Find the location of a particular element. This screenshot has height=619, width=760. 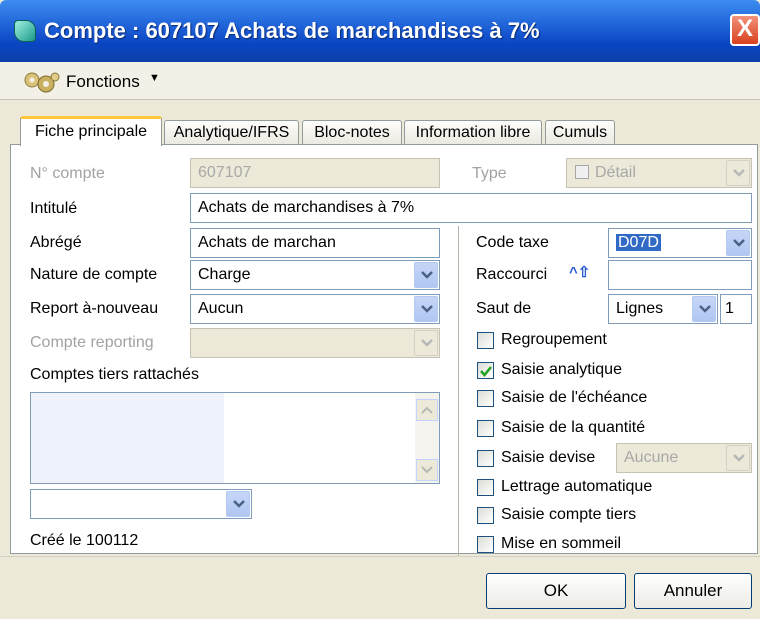

lettrage-label: Lettrage automatique is located at coordinates (577, 486).